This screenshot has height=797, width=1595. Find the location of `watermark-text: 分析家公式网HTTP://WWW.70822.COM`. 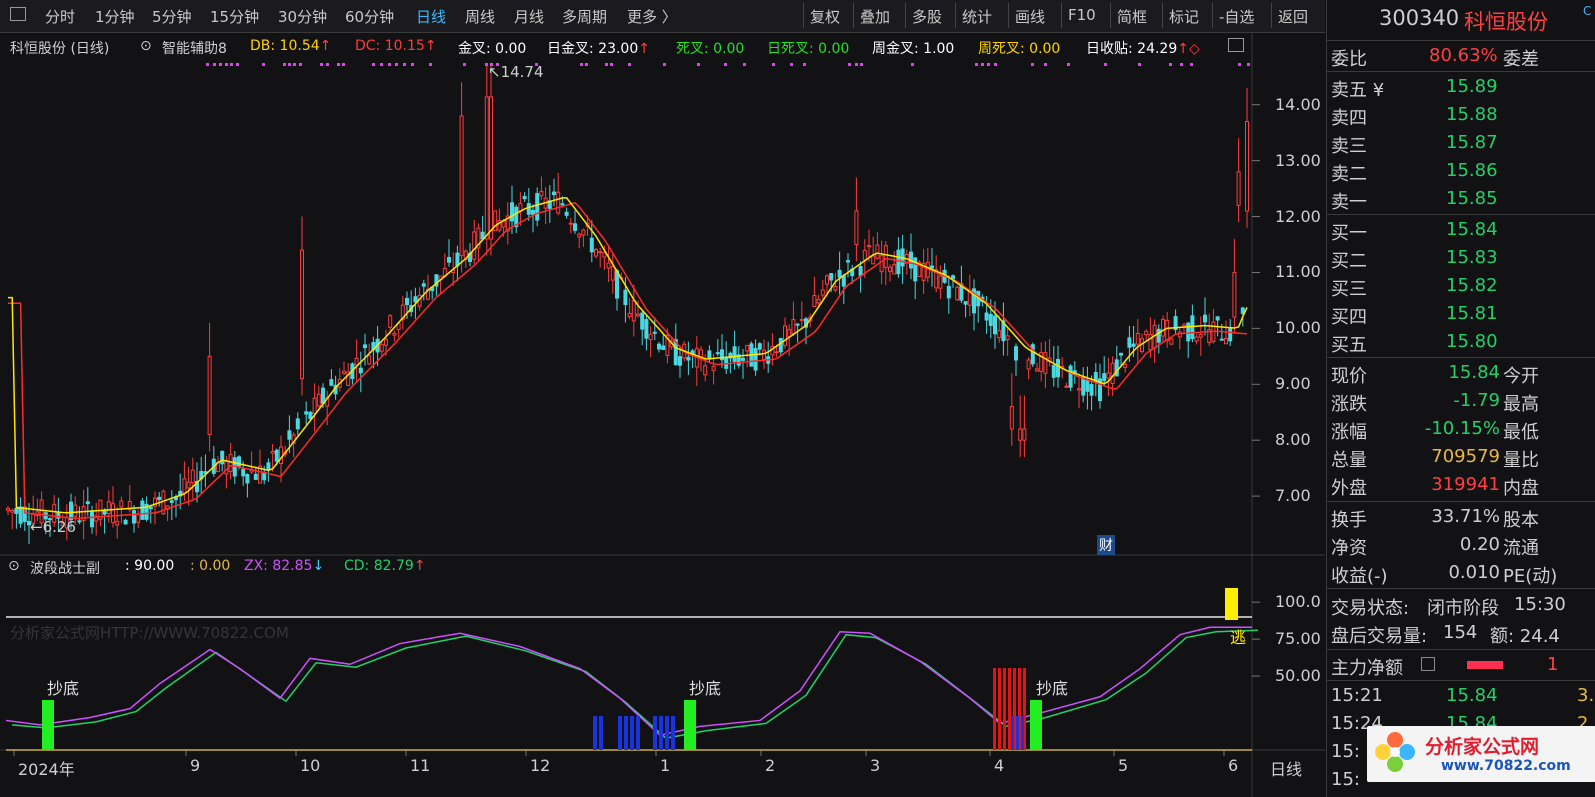

watermark-text: 分析家公式网HTTP://WWW.70822.COM is located at coordinates (149, 633).